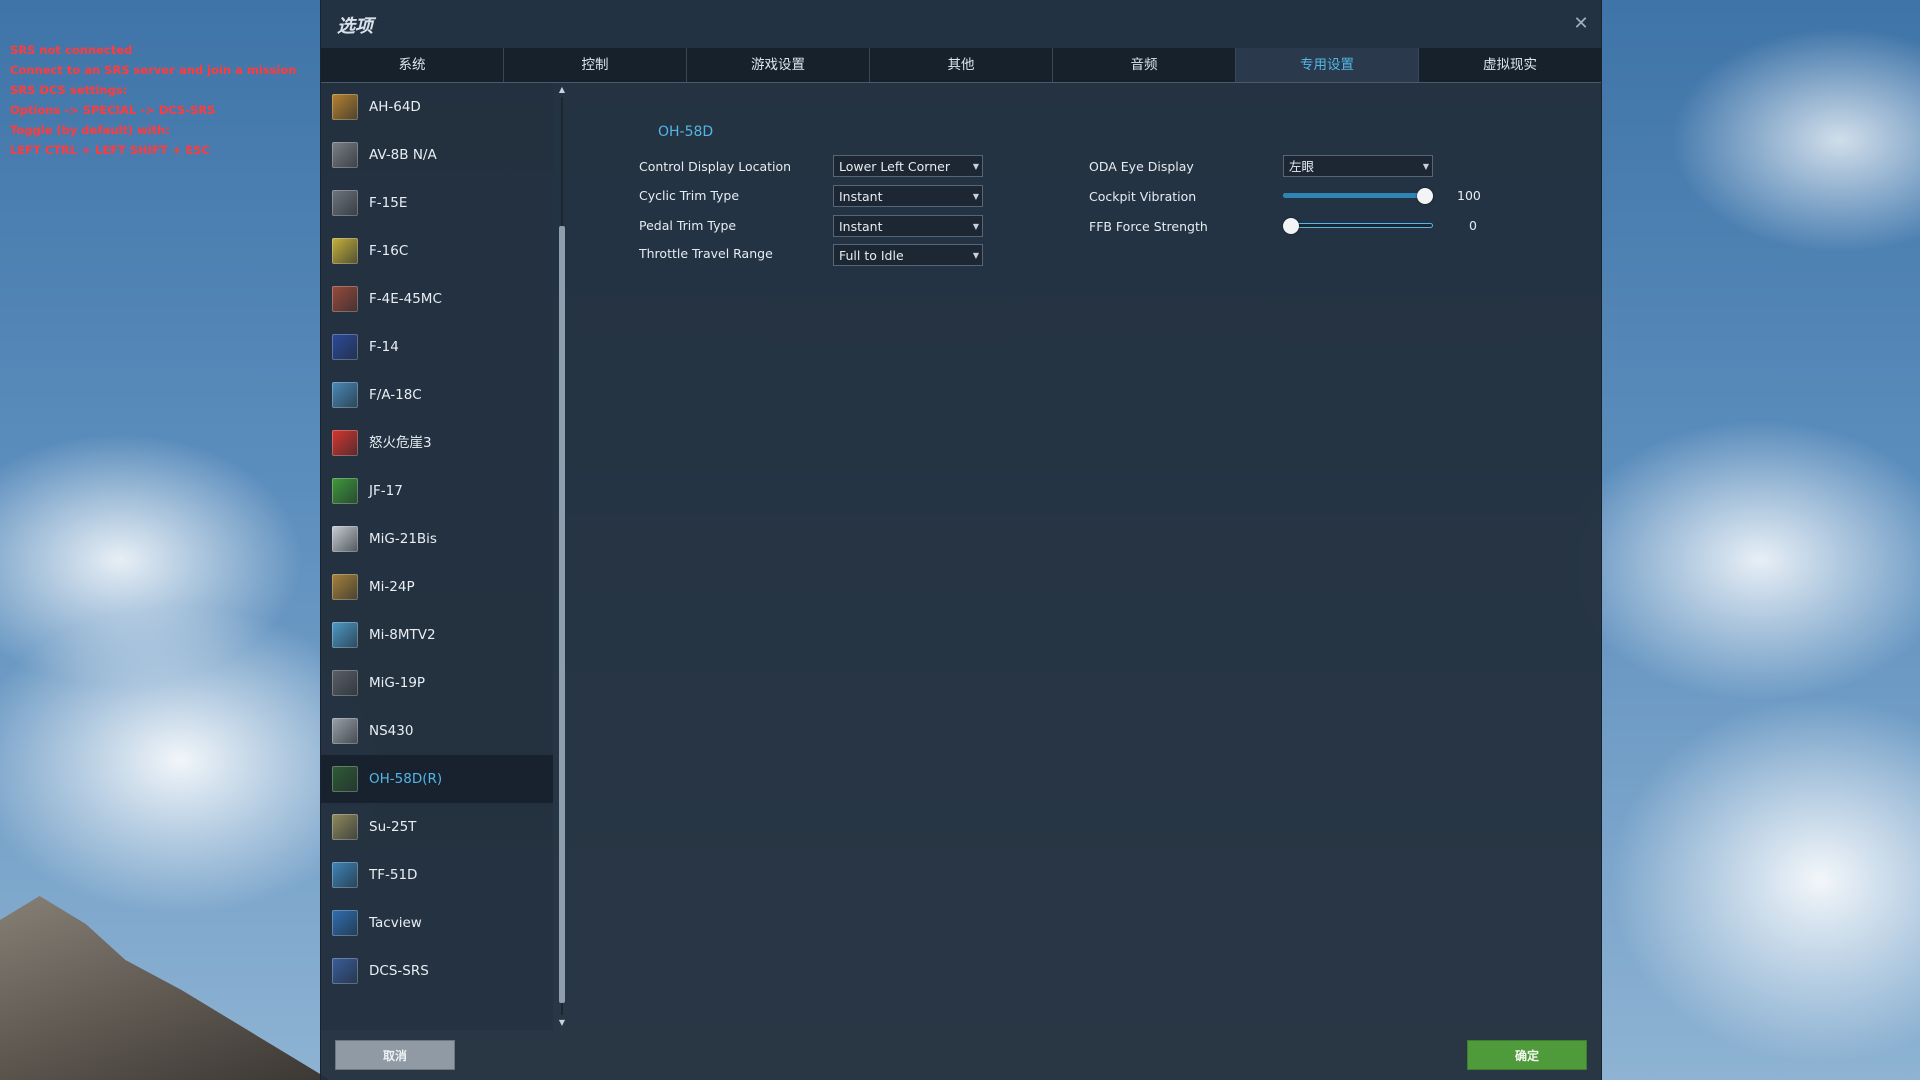 Image resolution: width=1920 pixels, height=1080 pixels. What do you see at coordinates (345, 635) in the screenshot?
I see `mi8-icon` at bounding box center [345, 635].